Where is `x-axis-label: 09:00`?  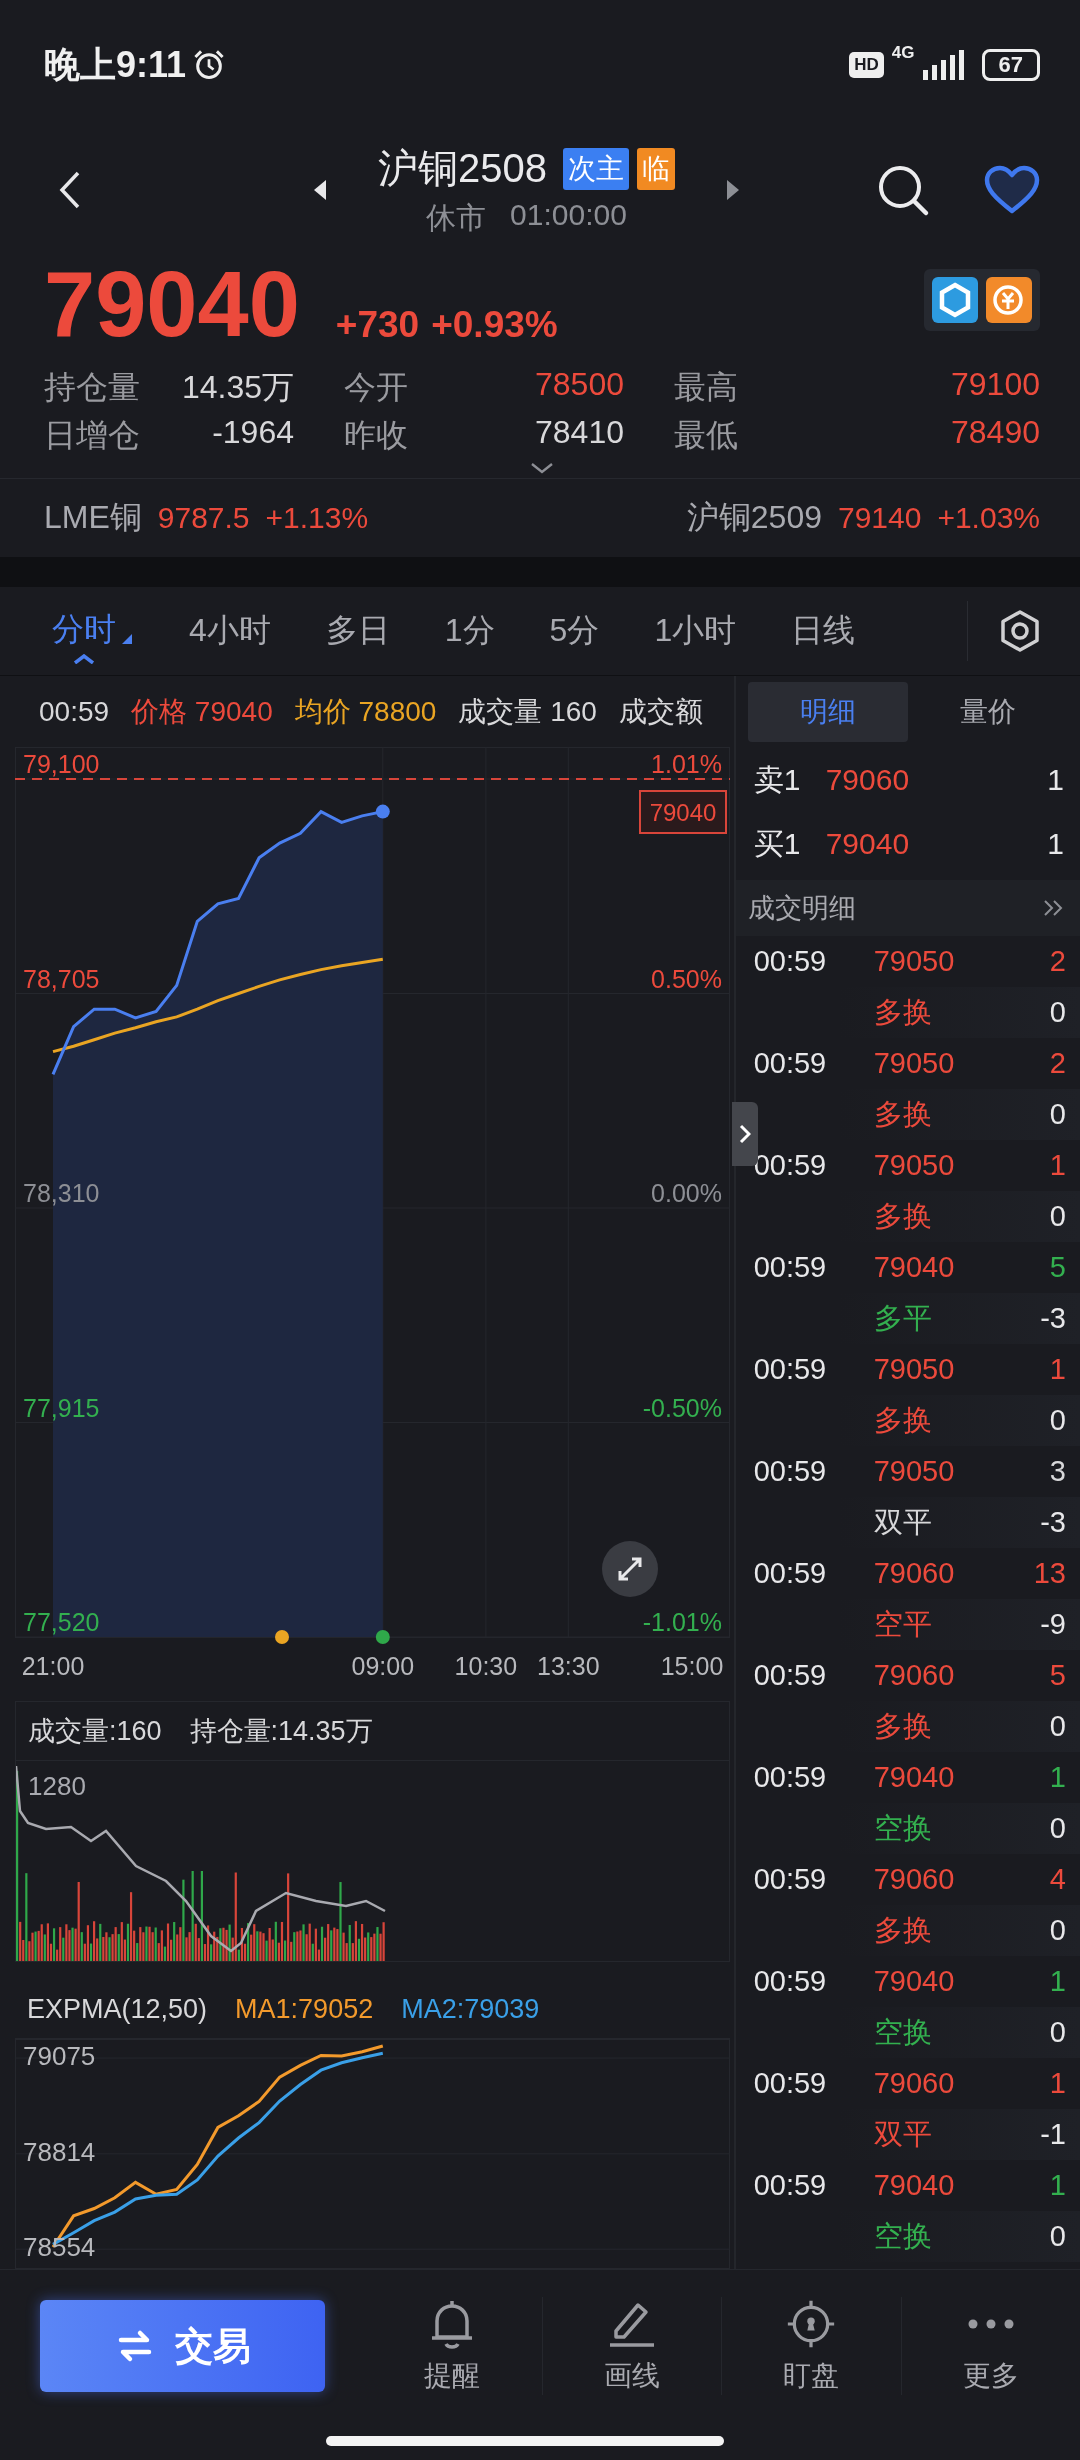
x-axis-label: 09:00 is located at coordinates (383, 1666).